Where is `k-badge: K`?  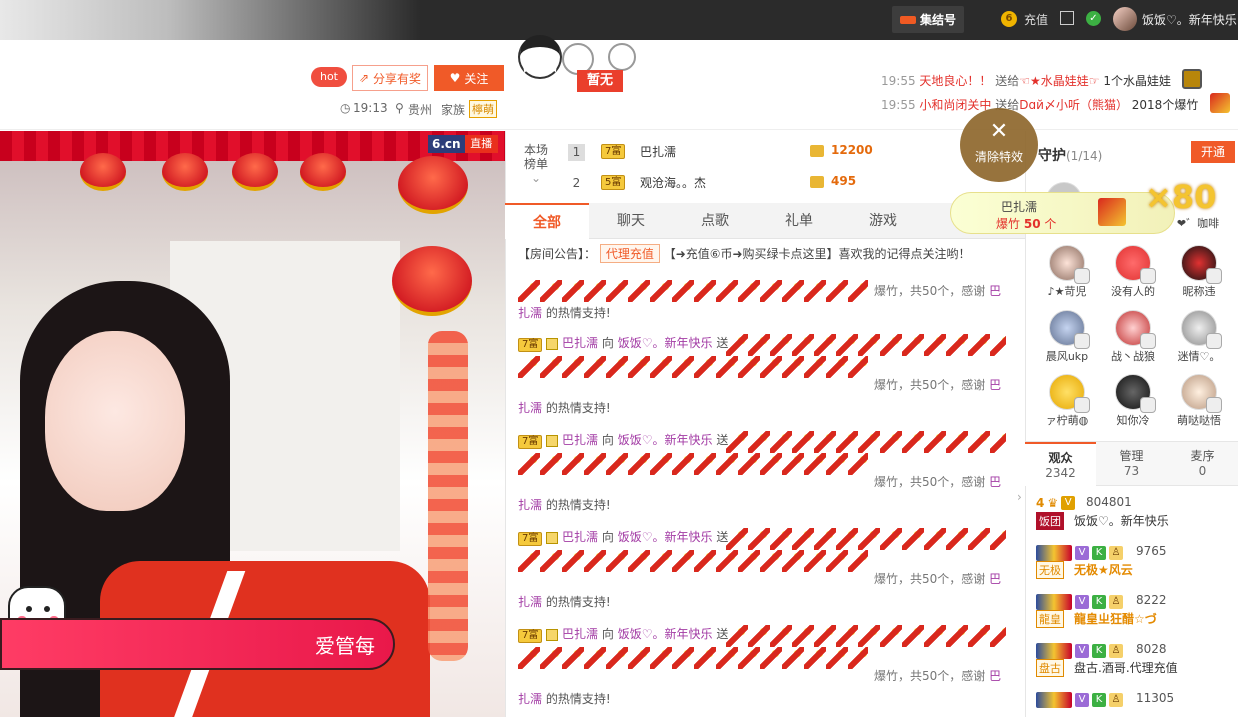
k-badge: K is located at coordinates (1099, 602).